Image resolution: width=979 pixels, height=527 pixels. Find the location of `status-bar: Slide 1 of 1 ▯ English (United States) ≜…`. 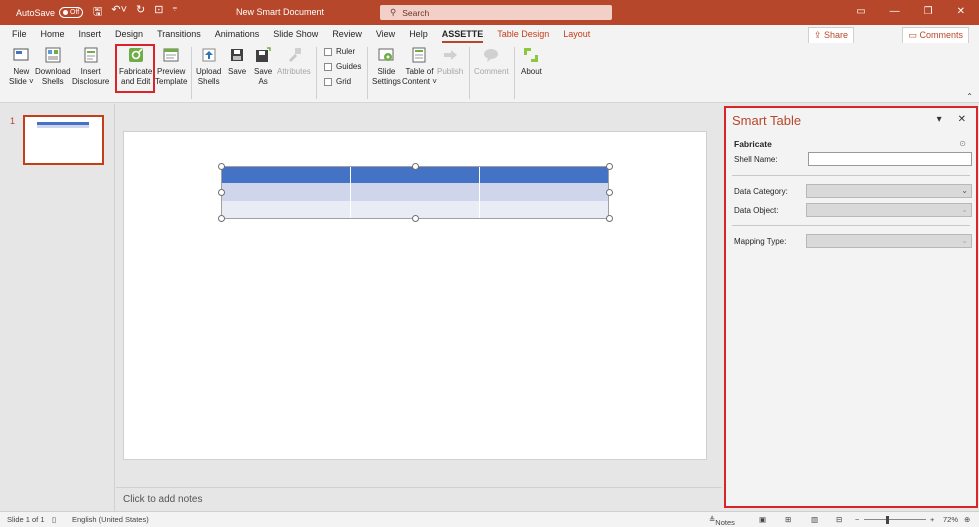

status-bar: Slide 1 of 1 ▯ English (United States) ≜… is located at coordinates (489, 519).